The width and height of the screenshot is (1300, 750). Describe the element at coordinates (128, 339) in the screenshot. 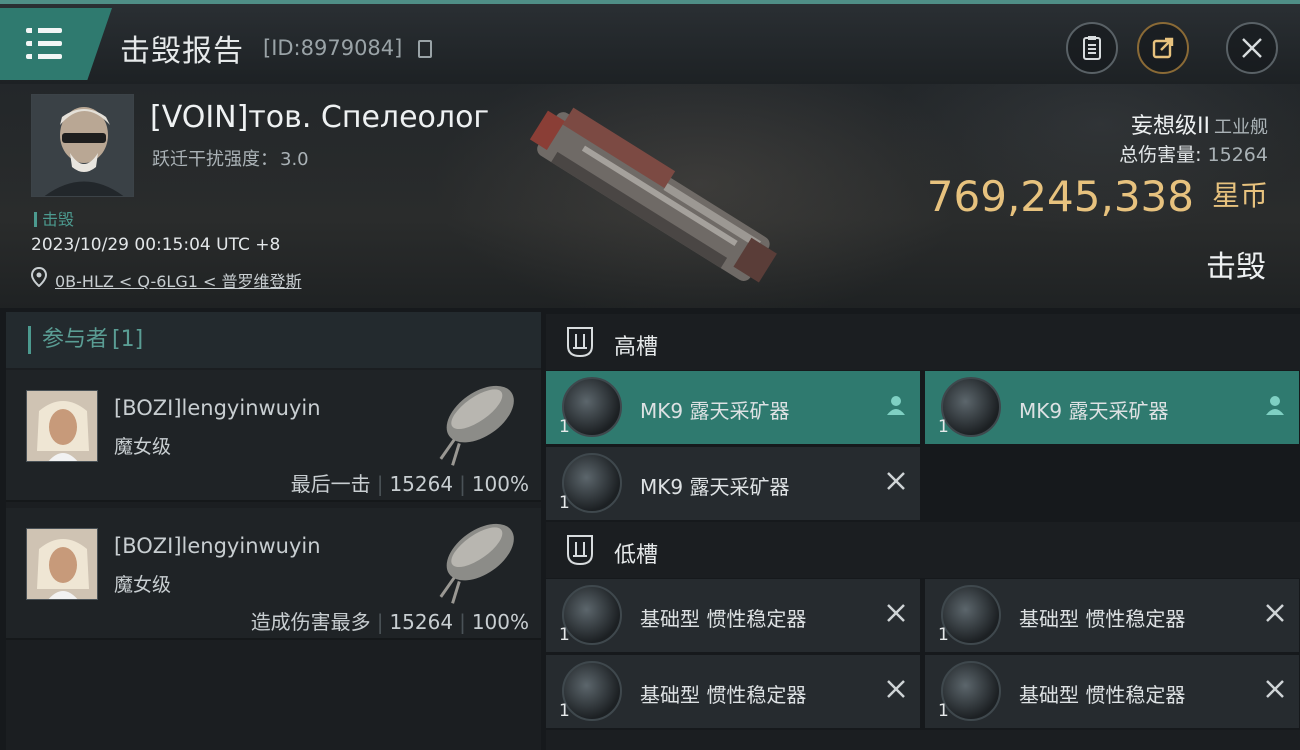

I see `participants-count: [1]` at that location.